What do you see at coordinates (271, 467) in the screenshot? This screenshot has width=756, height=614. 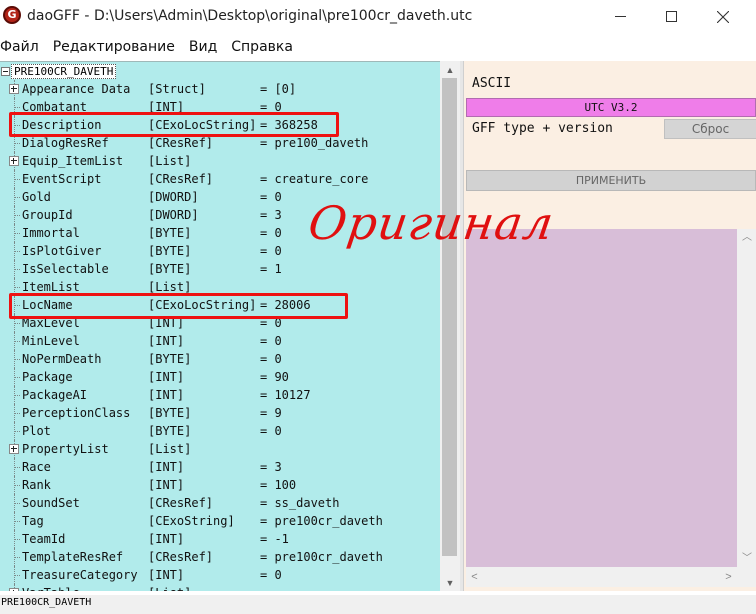 I see `field-value: = 3` at bounding box center [271, 467].